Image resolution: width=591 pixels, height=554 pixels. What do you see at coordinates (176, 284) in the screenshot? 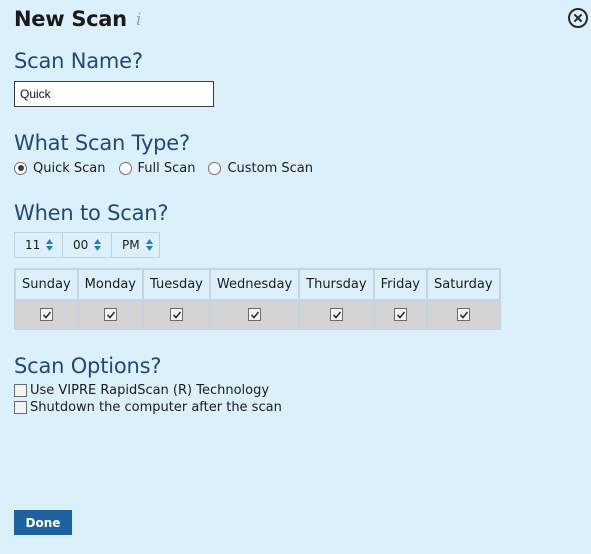
I see `day-header-tuesday: Tuesday` at bounding box center [176, 284].